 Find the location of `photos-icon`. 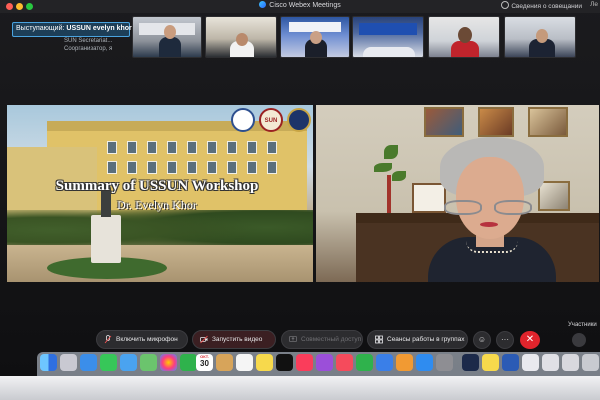

photos-icon is located at coordinates (168, 362).